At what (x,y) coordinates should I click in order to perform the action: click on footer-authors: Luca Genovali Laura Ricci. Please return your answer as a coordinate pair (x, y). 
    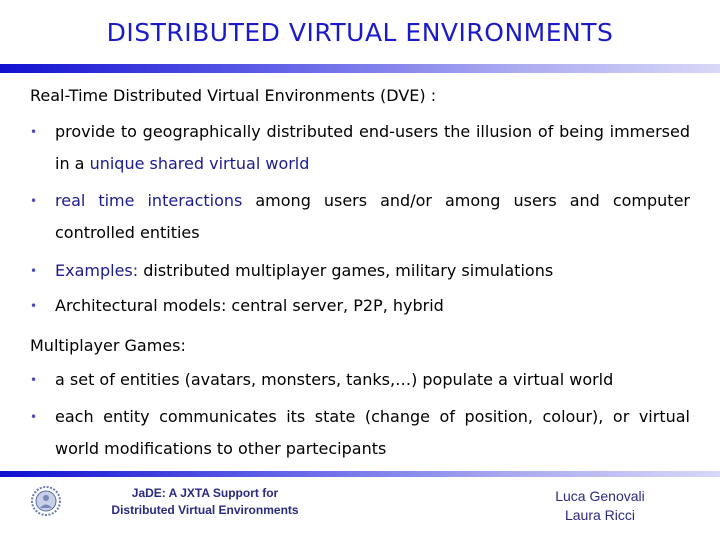
    Looking at the image, I should click on (600, 506).